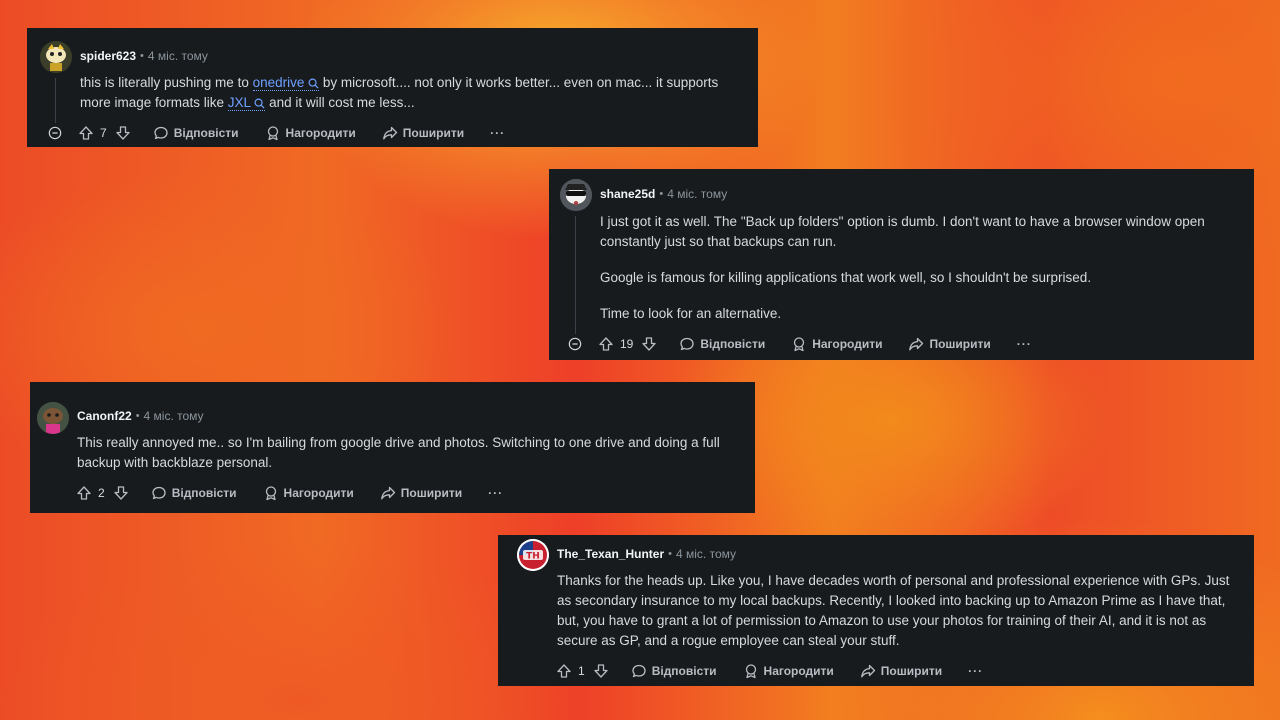  I want to click on vote-count: 2, so click(101, 493).